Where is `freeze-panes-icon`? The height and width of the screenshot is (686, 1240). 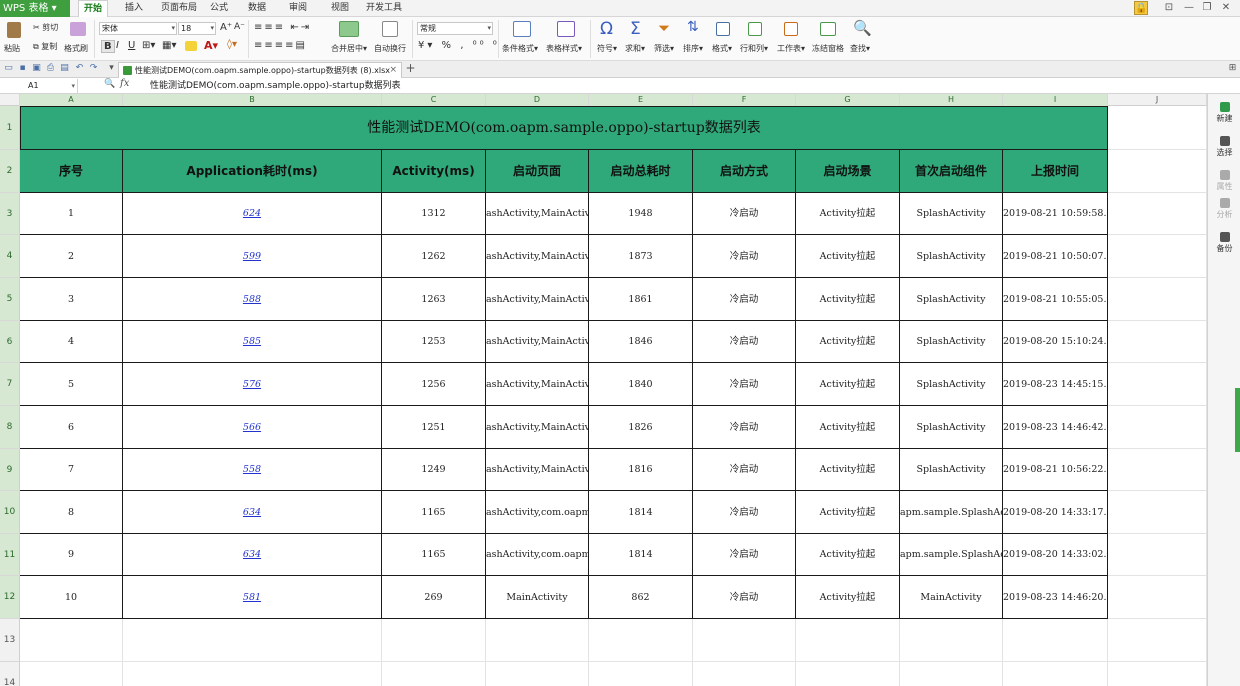
freeze-panes-icon is located at coordinates (828, 29).